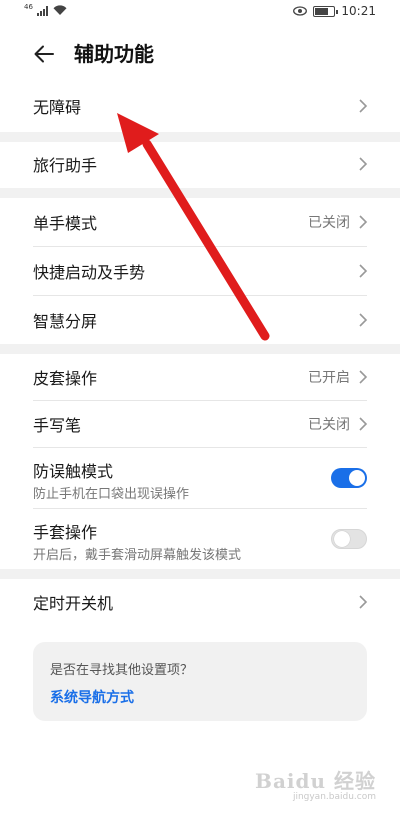 This screenshot has height=816, width=400. Describe the element at coordinates (65, 321) in the screenshot. I see `row-label: 智慧分屏` at that location.